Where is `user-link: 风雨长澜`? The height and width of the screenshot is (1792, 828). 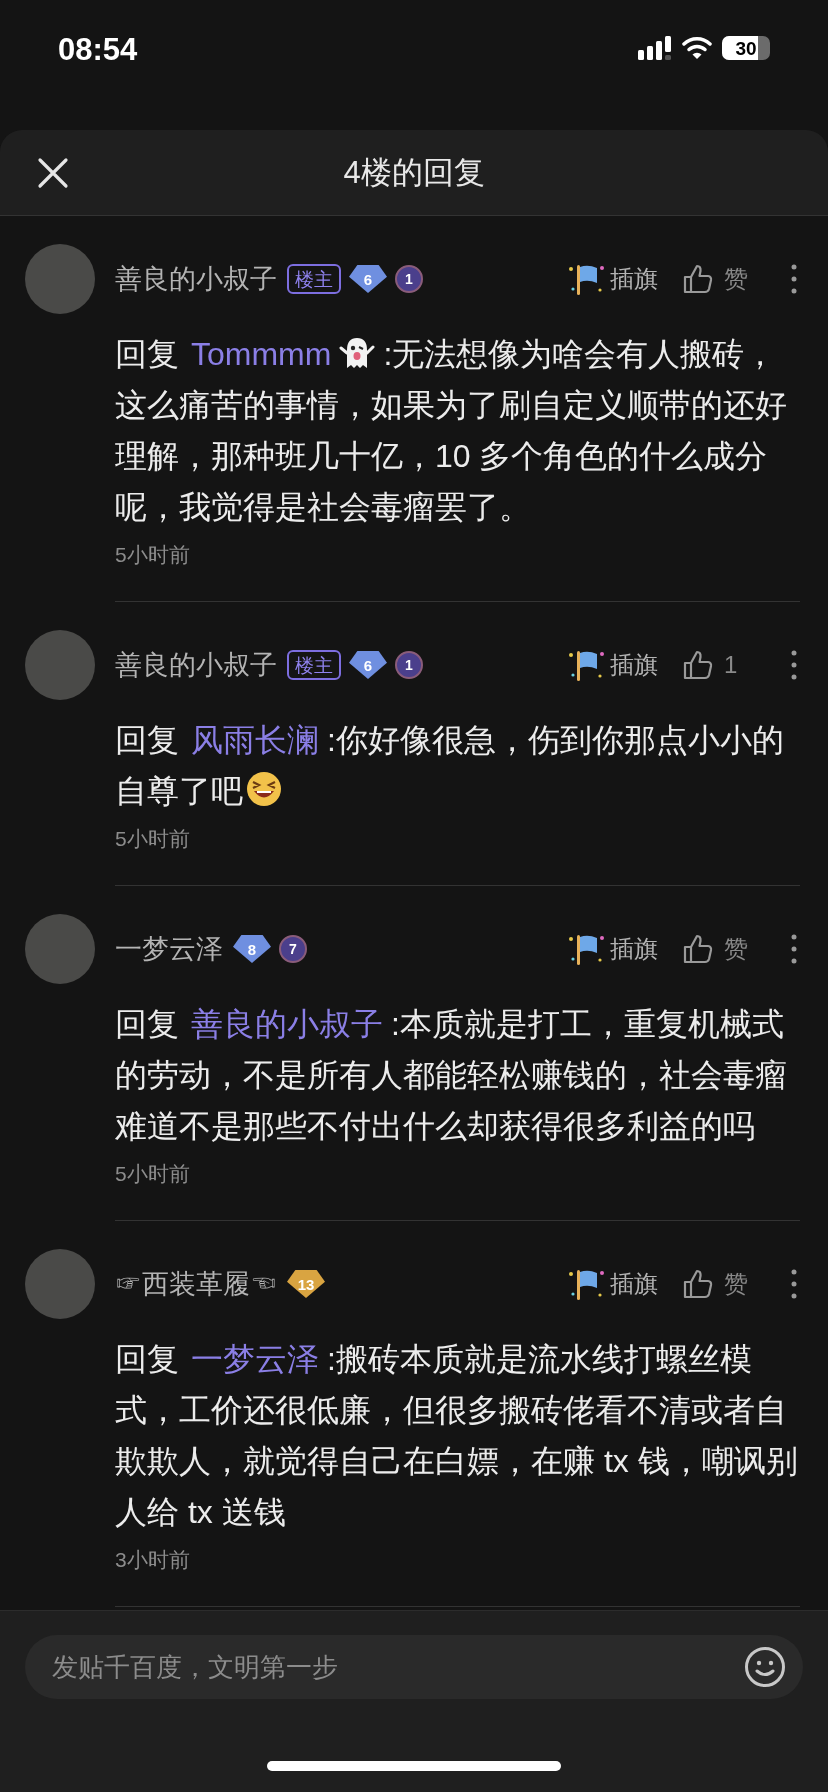
user-link: 风雨长澜 is located at coordinates (255, 740).